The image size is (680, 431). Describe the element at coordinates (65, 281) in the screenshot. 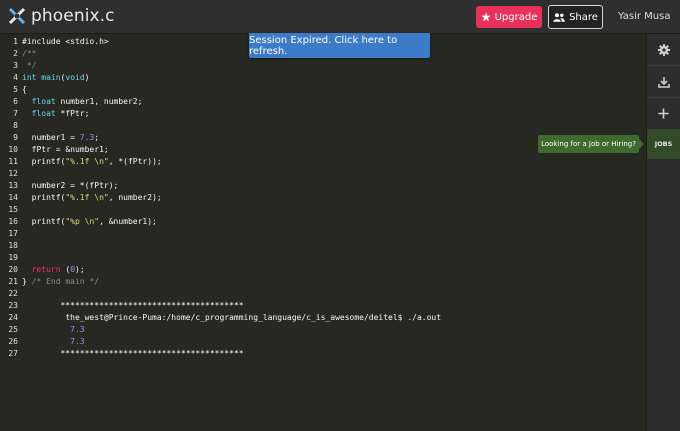

I see `code-token: /* End main */` at that location.